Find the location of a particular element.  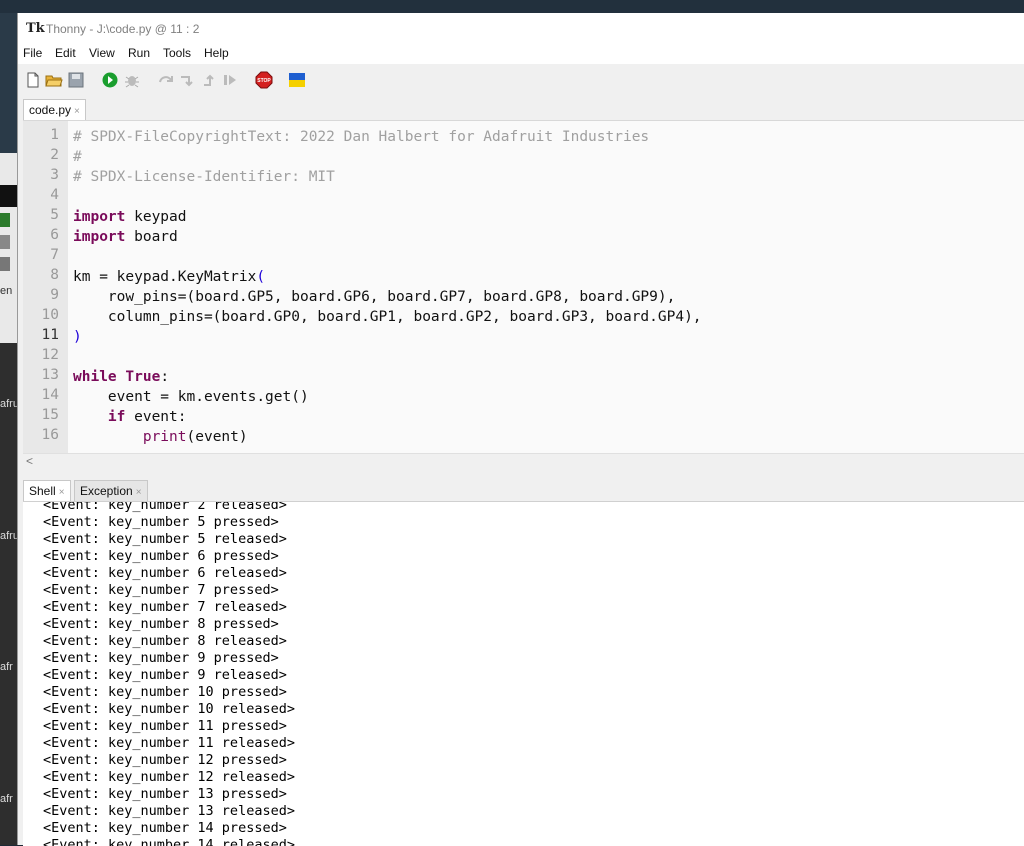

shell-line: <Event: key_number 11 released> is located at coordinates (169, 743).